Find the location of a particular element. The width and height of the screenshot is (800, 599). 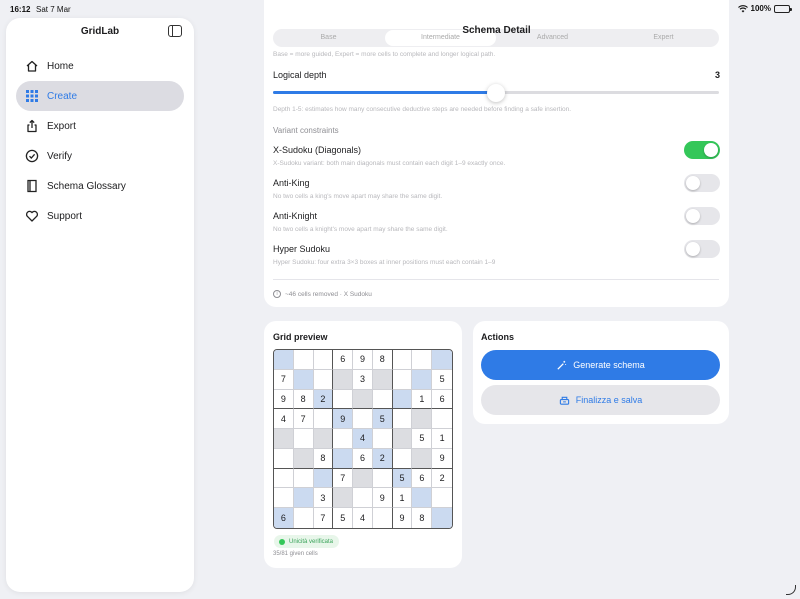

sudoku-grid: 69873598216479545186297562391675498 is located at coordinates (363, 439).